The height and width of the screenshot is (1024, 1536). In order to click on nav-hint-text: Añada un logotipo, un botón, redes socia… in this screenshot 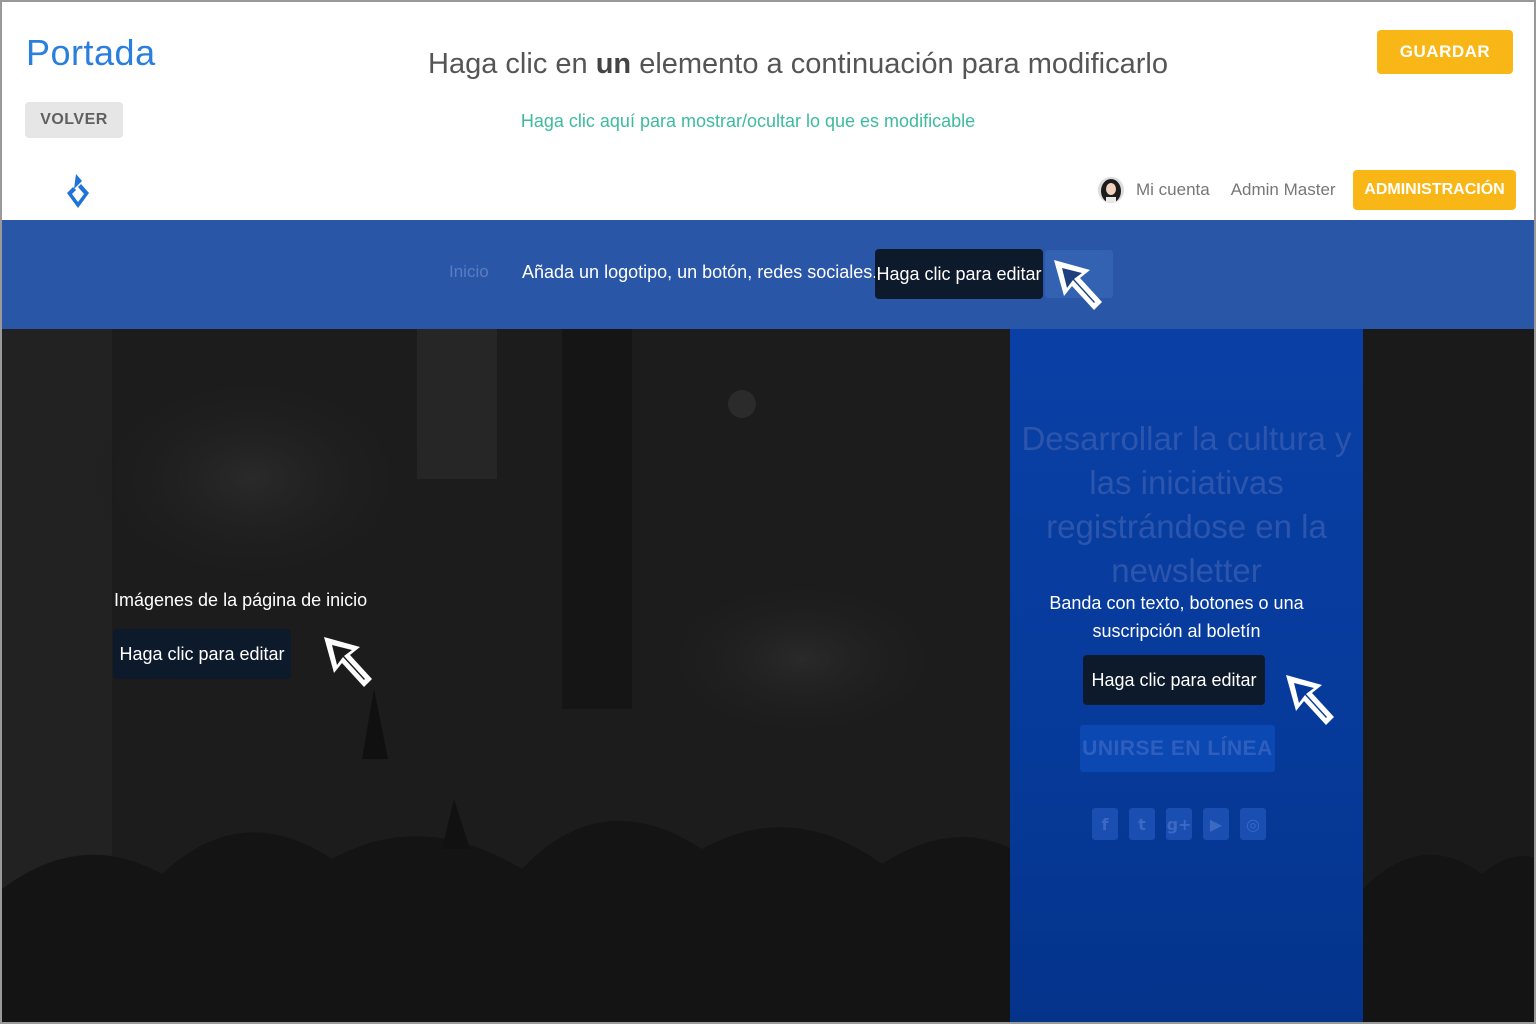, I will do `click(705, 272)`.